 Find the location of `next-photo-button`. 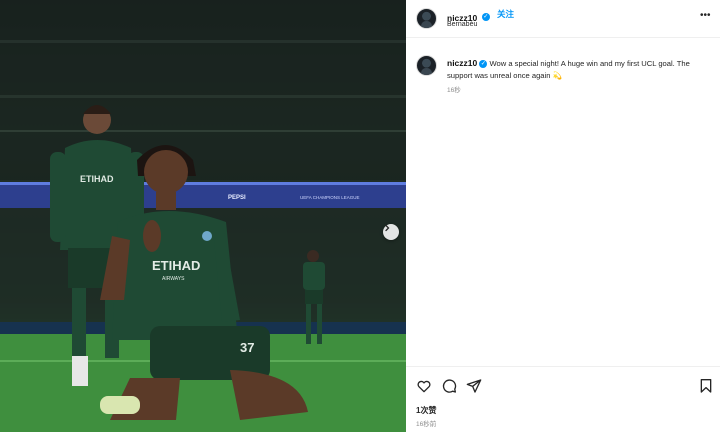

next-photo-button is located at coordinates (391, 232).